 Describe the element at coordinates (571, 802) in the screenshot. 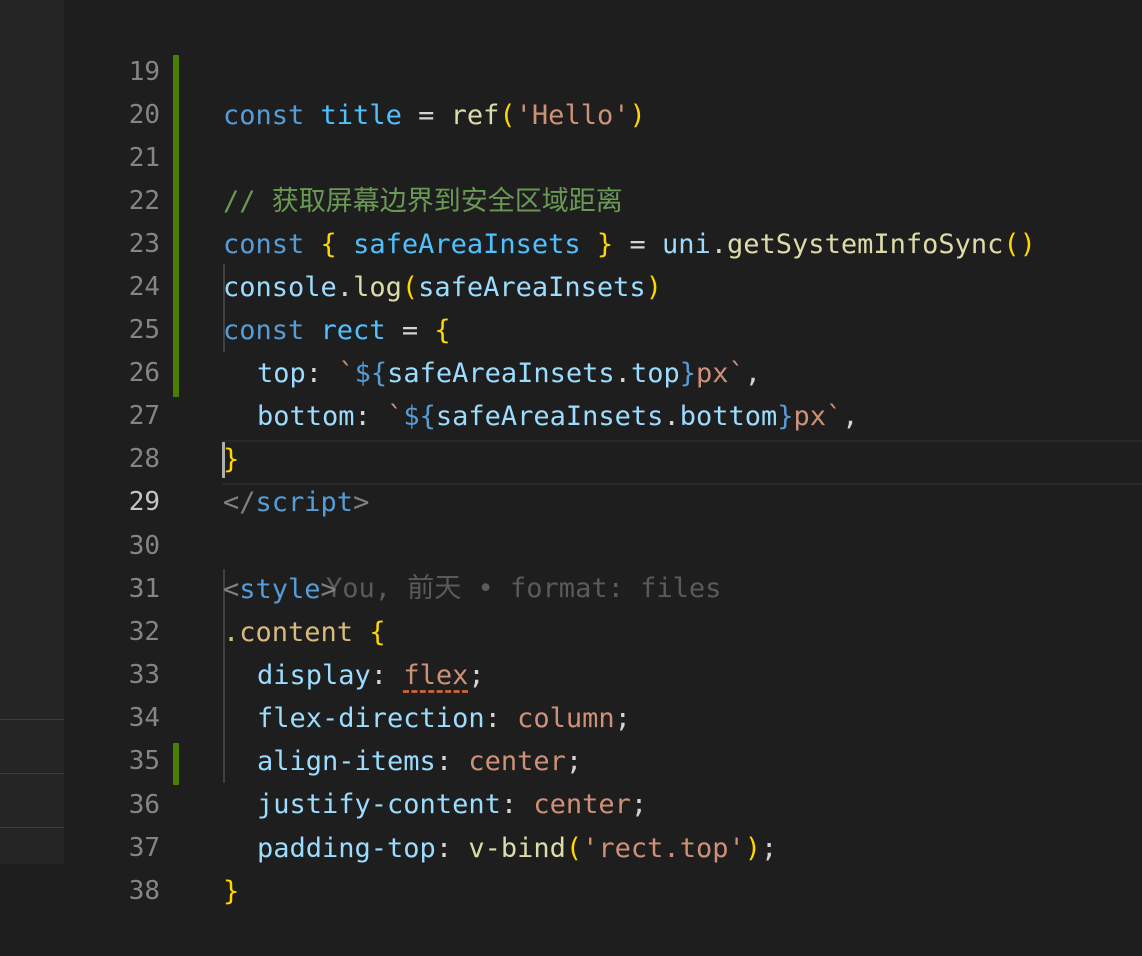

I see `code-line: 36 padding-top: v-bind('rect.top');` at that location.